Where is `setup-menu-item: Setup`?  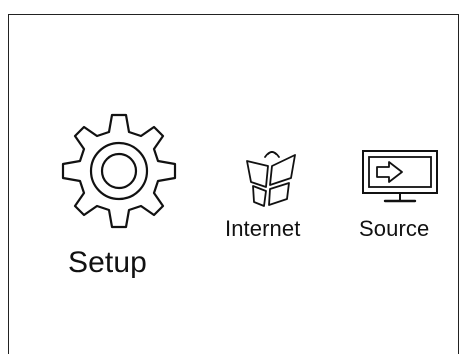 setup-menu-item: Setup is located at coordinates (119, 196).